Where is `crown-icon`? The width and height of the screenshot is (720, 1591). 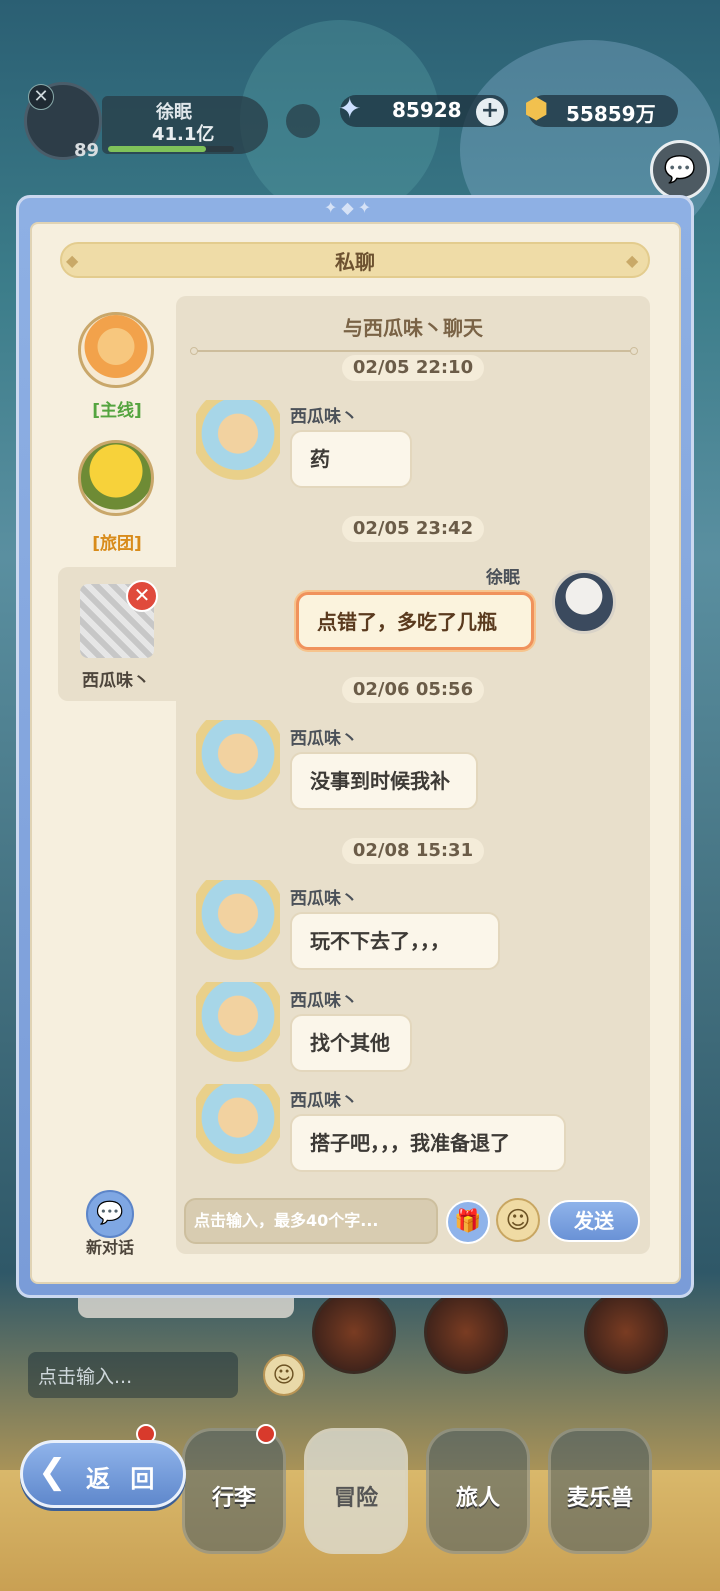 crown-icon is located at coordinates (303, 121).